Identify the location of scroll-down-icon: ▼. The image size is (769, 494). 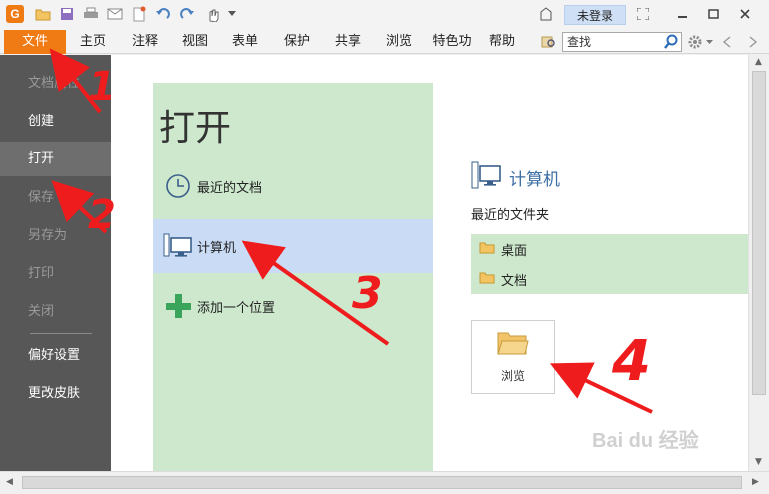
(758, 462).